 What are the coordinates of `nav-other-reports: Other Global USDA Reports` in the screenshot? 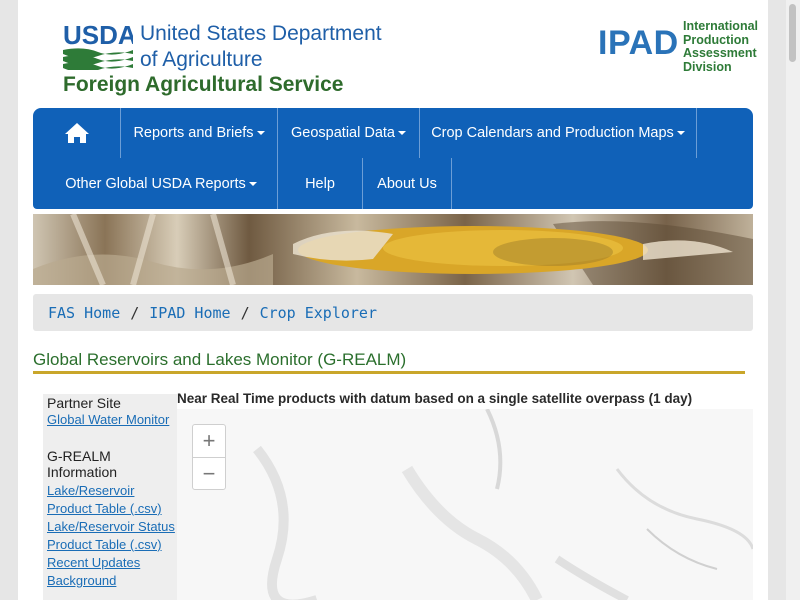 It's located at (155, 183).